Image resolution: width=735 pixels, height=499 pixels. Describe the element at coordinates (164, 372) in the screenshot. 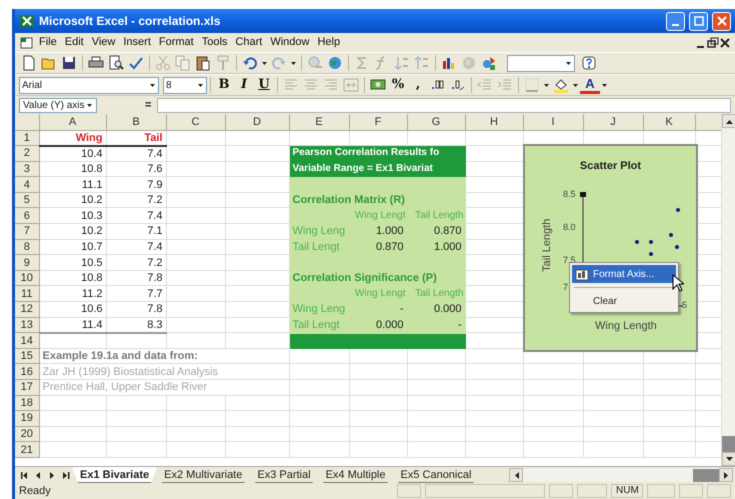

I see `note-text: Zar JH (1999) Biostatistical Analysis` at that location.